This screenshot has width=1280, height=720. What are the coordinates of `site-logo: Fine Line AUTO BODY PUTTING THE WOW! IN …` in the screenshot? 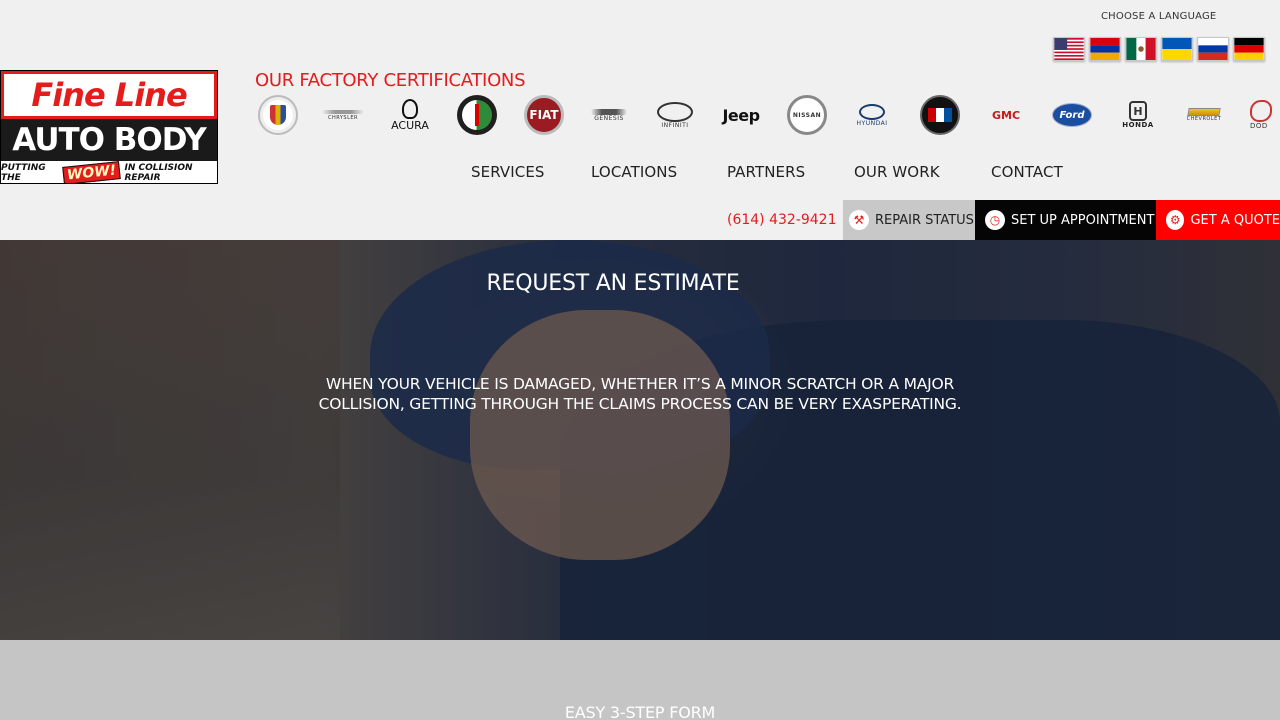 It's located at (109, 127).